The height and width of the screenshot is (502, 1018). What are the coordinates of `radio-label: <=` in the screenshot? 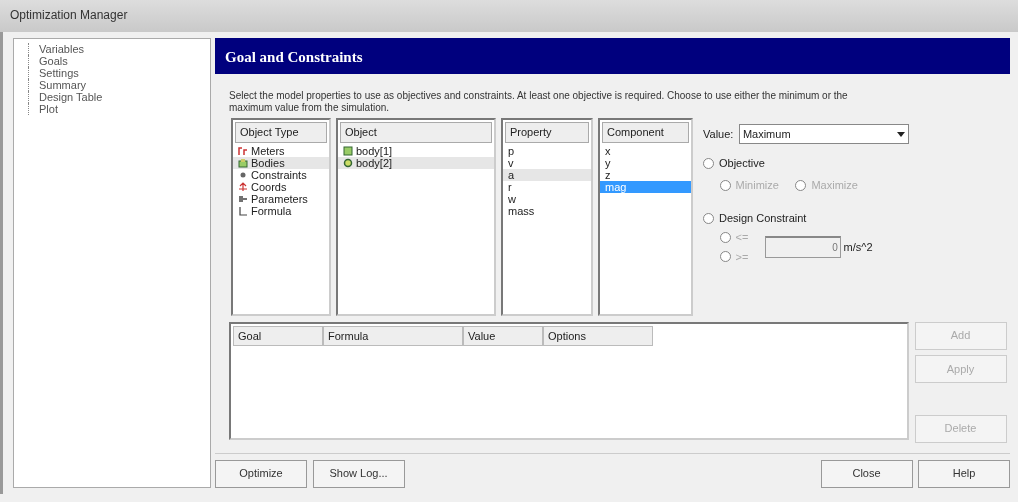 It's located at (742, 238).